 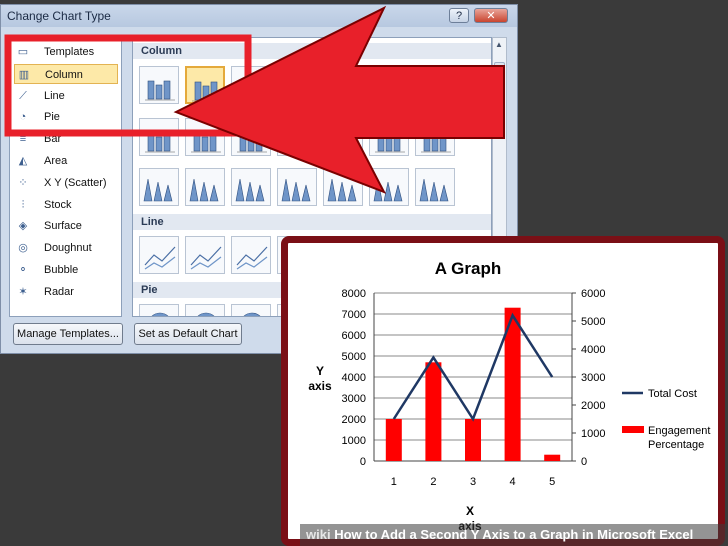 What do you see at coordinates (320, 371) in the screenshot?
I see `y-axis-label: Y` at bounding box center [320, 371].